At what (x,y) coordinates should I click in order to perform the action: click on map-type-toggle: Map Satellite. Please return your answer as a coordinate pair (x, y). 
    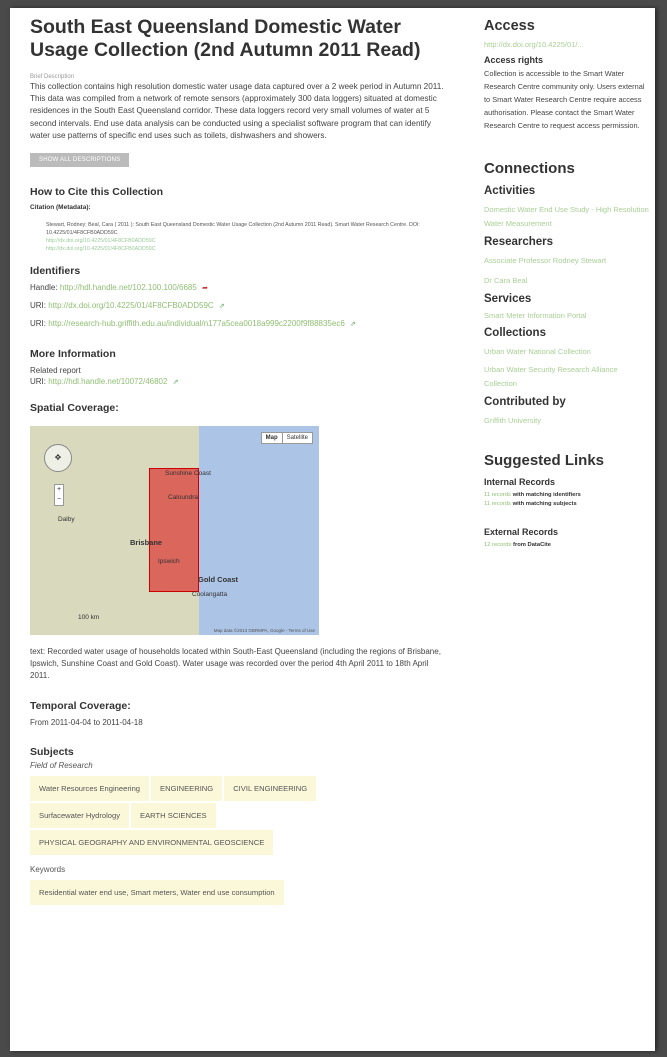
    Looking at the image, I should click on (286, 438).